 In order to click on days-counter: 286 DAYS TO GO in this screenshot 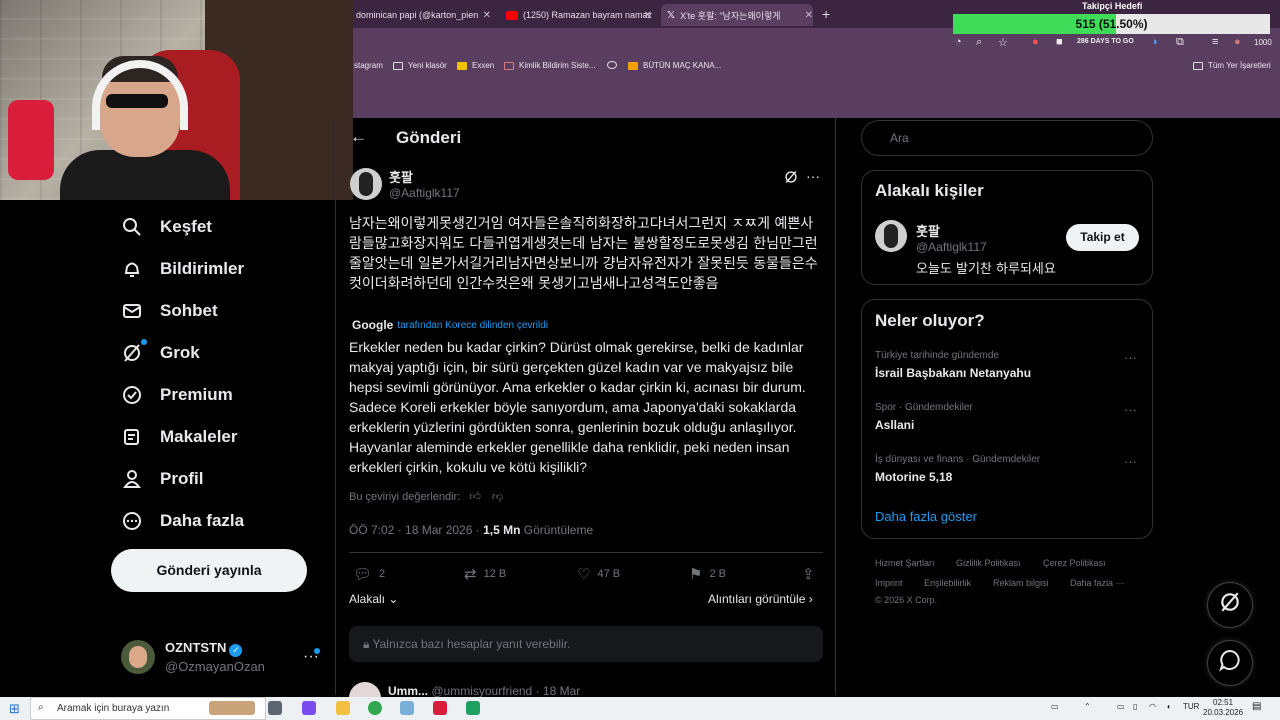, I will do `click(1105, 41)`.